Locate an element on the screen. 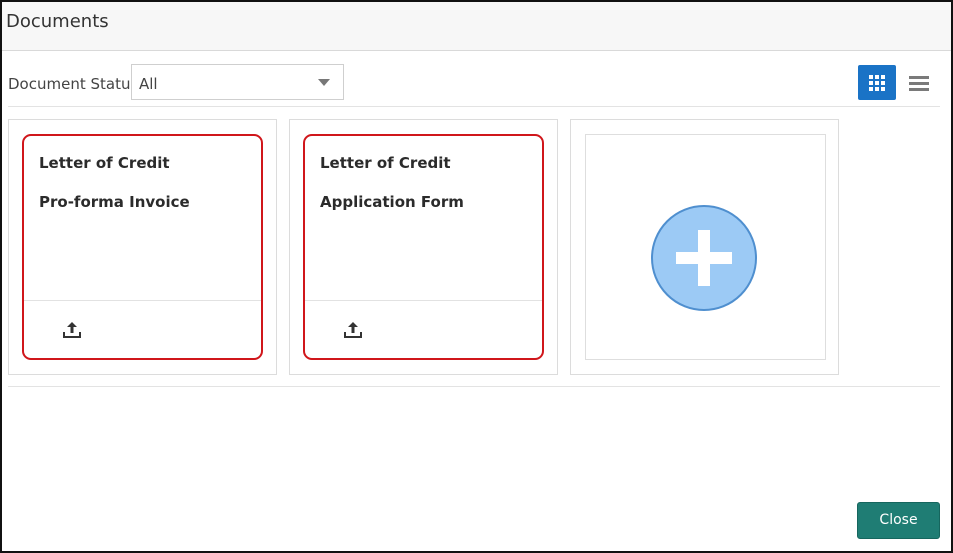 The width and height of the screenshot is (953, 553). close-button: Close is located at coordinates (898, 520).